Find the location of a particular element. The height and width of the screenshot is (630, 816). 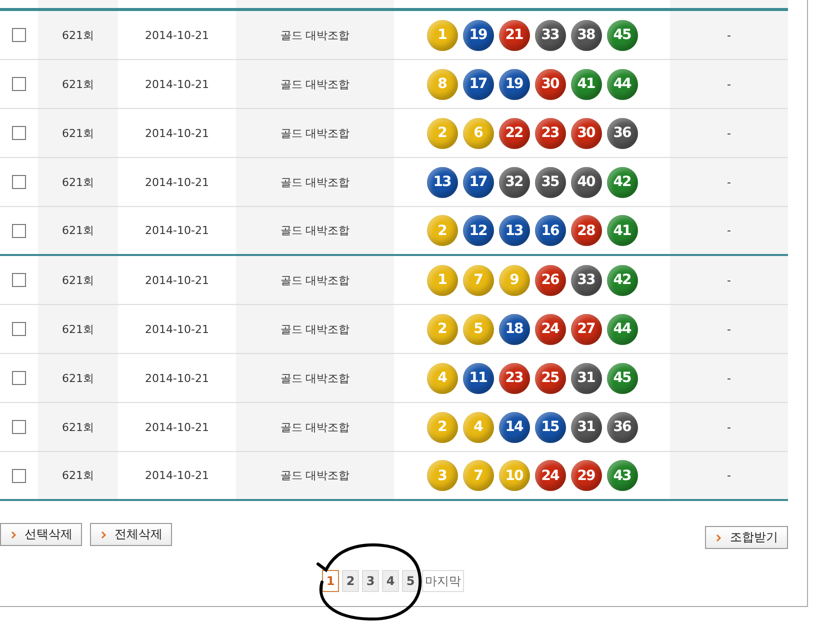

lotto-ball: 21 is located at coordinates (514, 35).